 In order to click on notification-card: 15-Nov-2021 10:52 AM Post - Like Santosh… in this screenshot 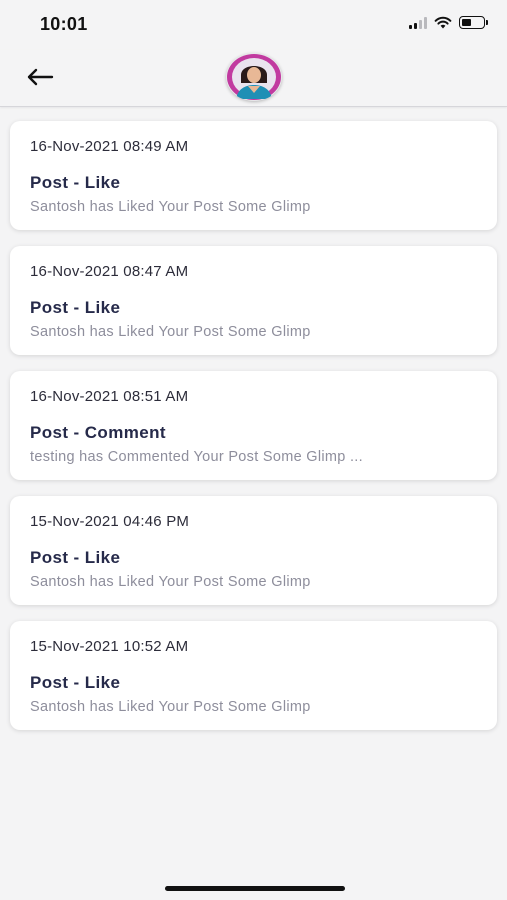, I will do `click(253, 675)`.